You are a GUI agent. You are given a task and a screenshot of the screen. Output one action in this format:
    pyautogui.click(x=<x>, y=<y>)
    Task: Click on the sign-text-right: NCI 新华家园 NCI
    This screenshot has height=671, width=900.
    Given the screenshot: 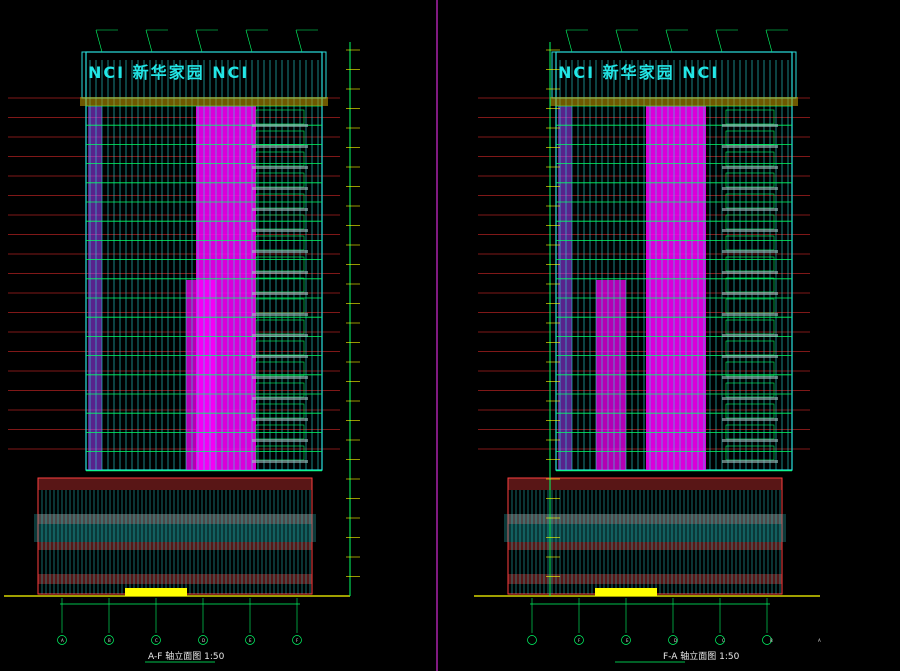 What is the action you would take?
    pyautogui.click(x=638, y=72)
    